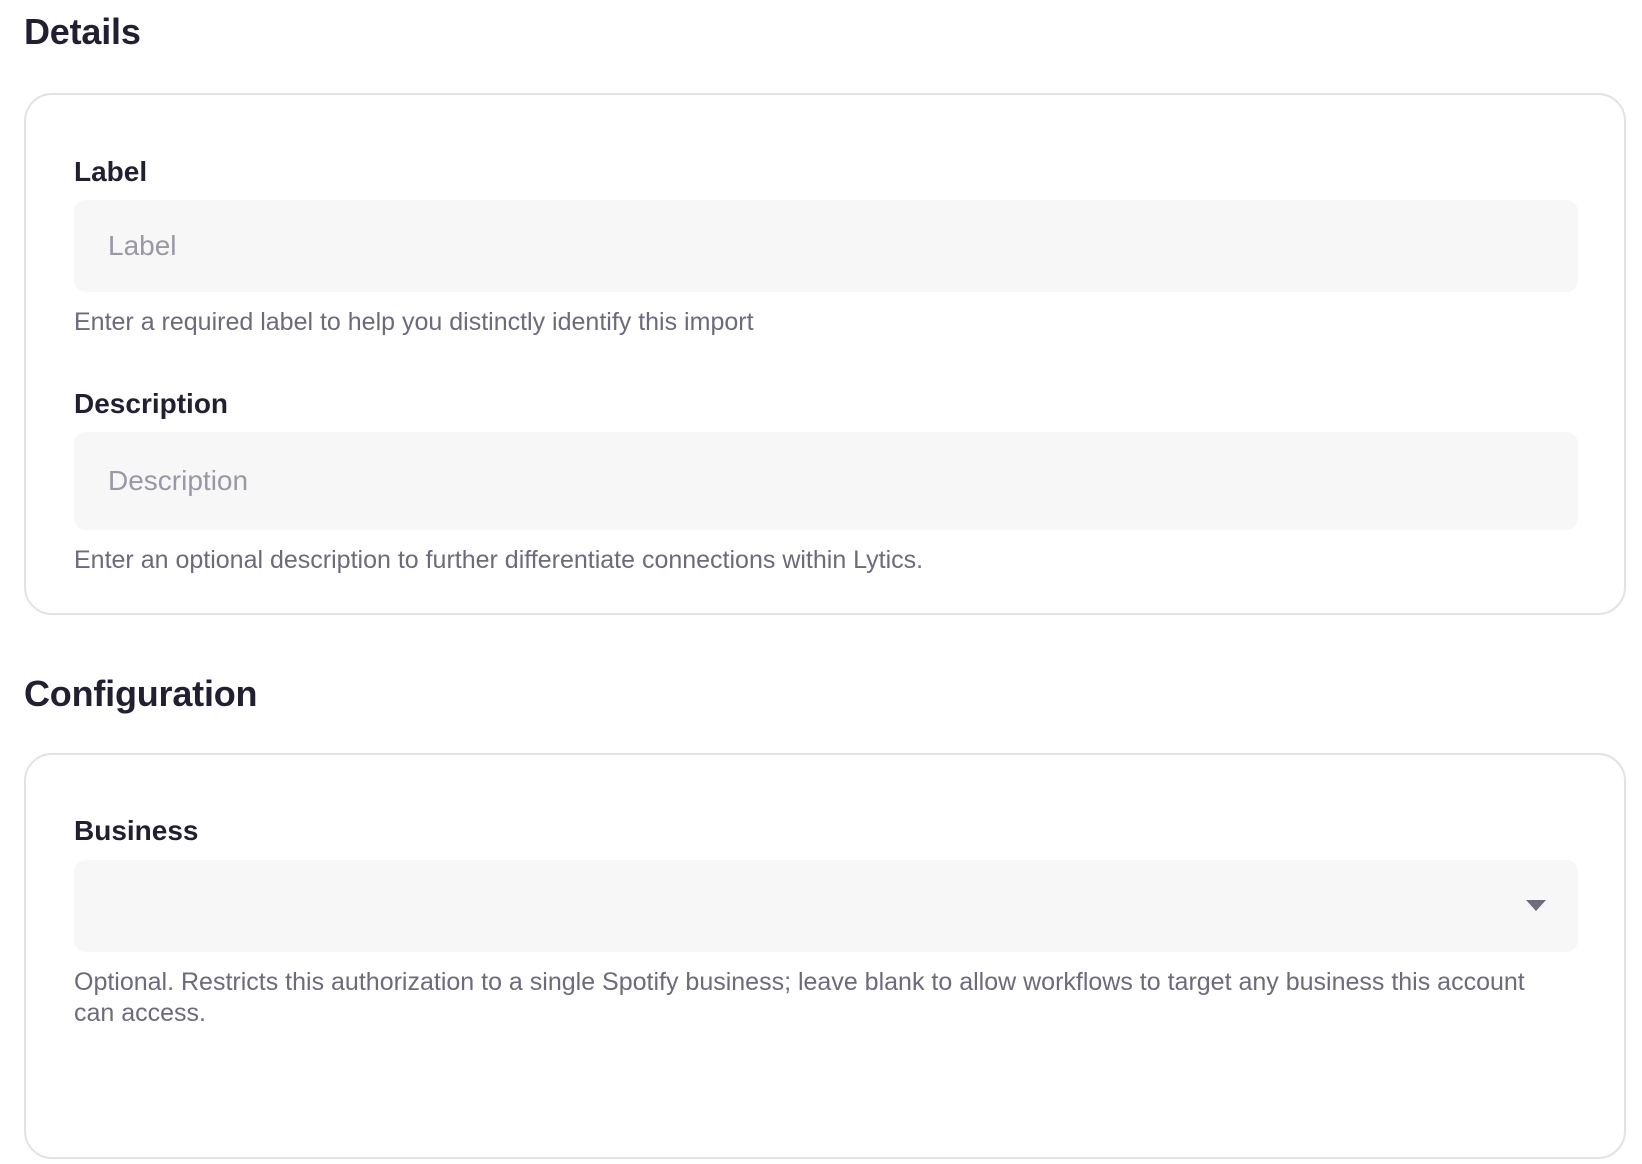 The image size is (1642, 1164). Describe the element at coordinates (151, 403) in the screenshot. I see `description-field-label: Description` at that location.